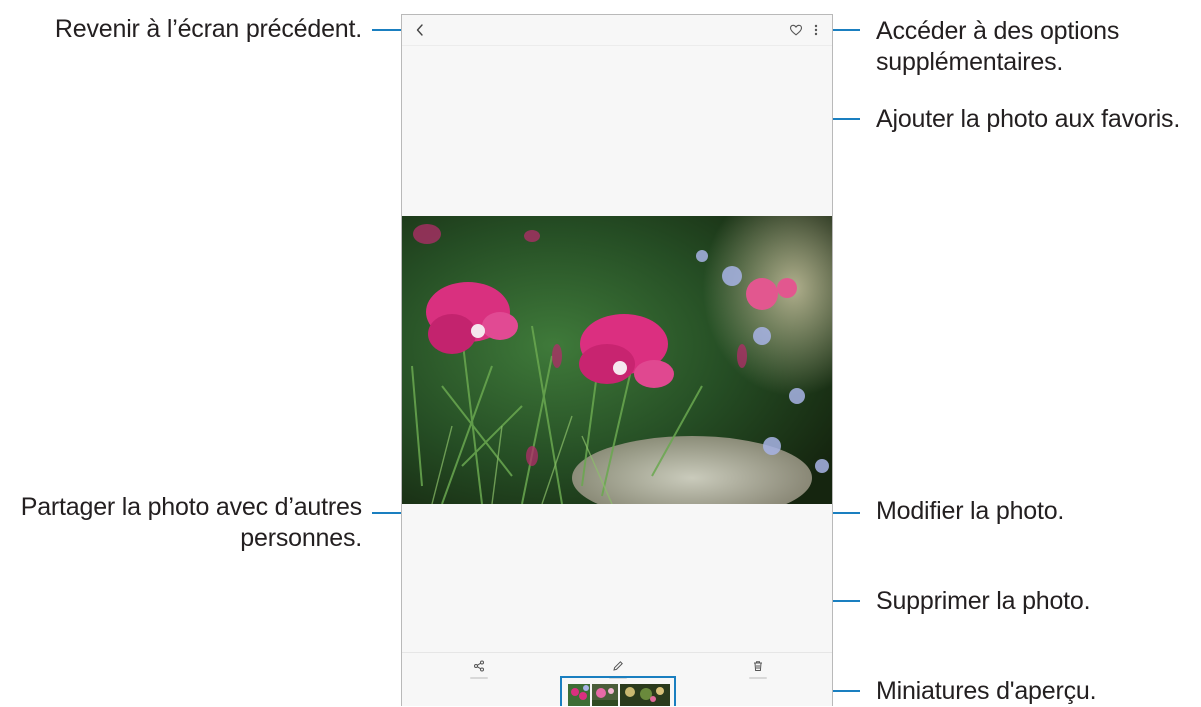 This screenshot has width=1201, height=707. What do you see at coordinates (998, 31) in the screenshot?
I see `callout-more-options-line1: Accéder à des options` at bounding box center [998, 31].